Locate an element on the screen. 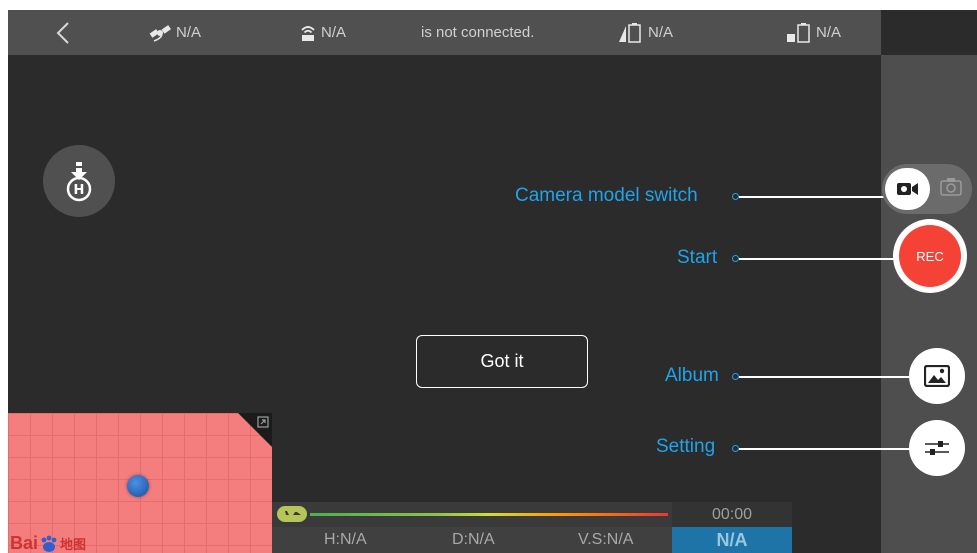 The image size is (977, 553). gps-status: N/A is located at coordinates (174, 32).